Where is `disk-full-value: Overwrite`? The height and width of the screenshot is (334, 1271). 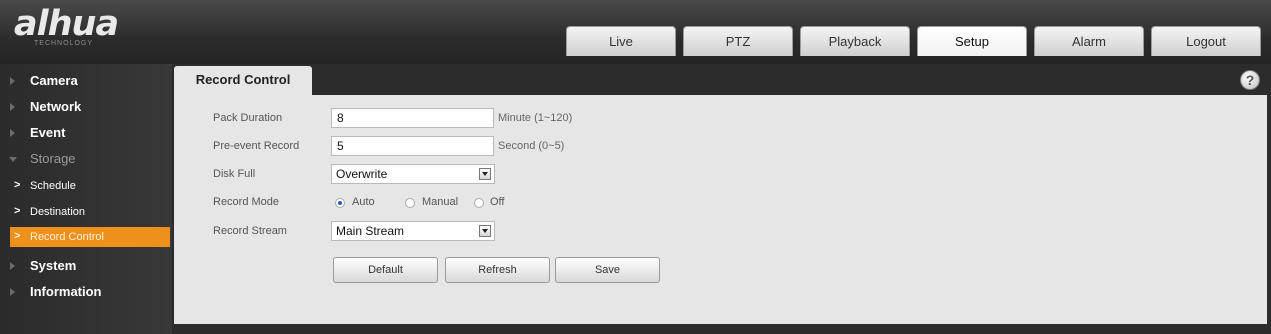
disk-full-value: Overwrite is located at coordinates (362, 174).